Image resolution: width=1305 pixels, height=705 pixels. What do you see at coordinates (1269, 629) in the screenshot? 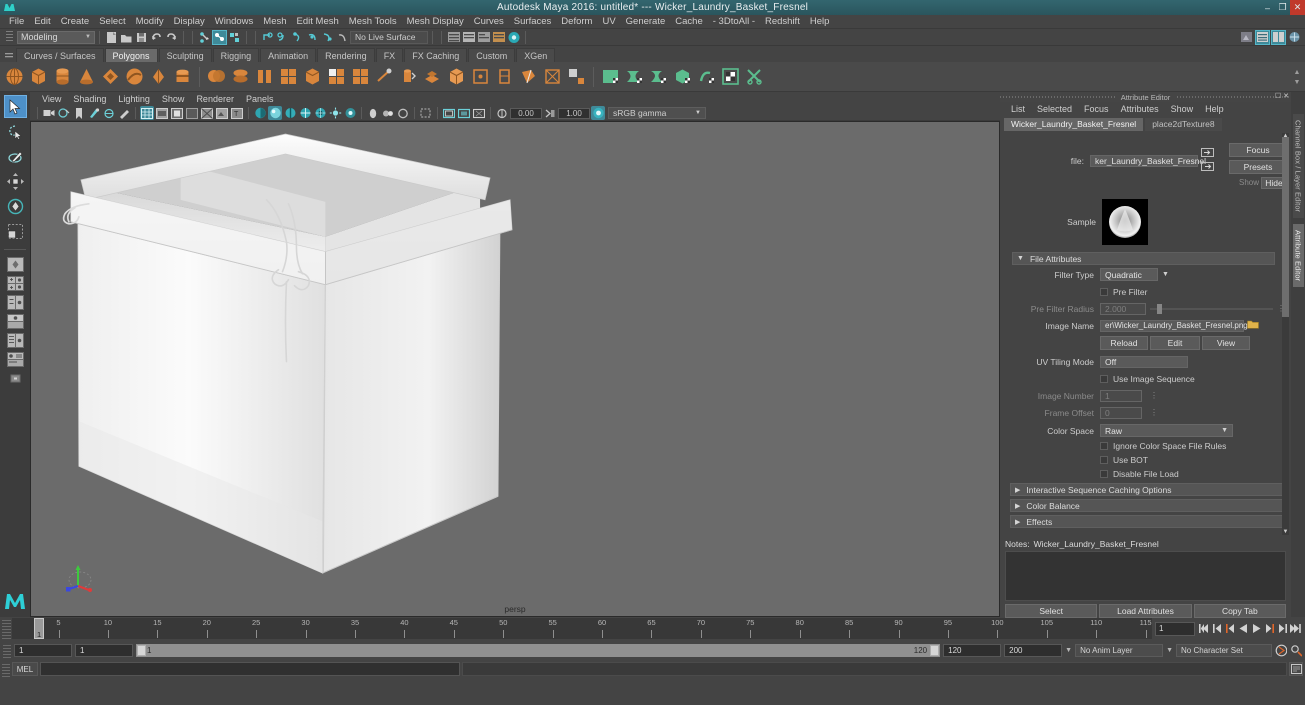
I see `step-forward-frame-icon` at bounding box center [1269, 629].